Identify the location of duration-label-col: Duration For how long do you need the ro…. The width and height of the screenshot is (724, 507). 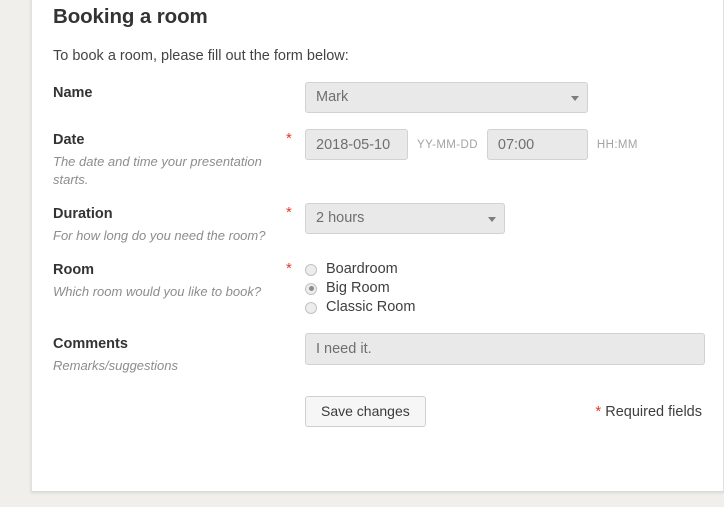
(169, 224).